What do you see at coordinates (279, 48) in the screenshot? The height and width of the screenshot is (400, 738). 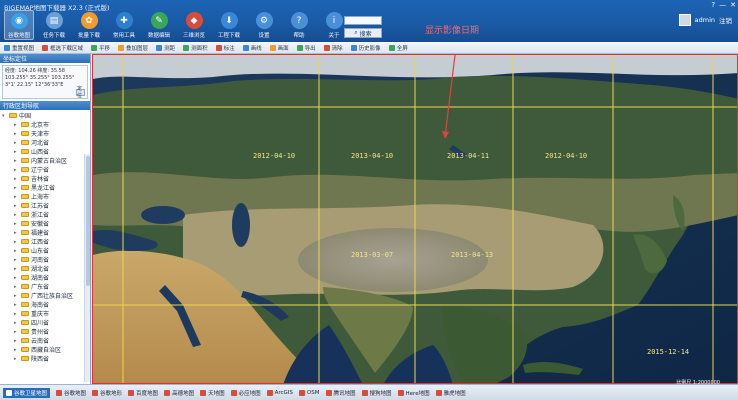 I see `toolbar-draw-polygon-button: 画面` at bounding box center [279, 48].